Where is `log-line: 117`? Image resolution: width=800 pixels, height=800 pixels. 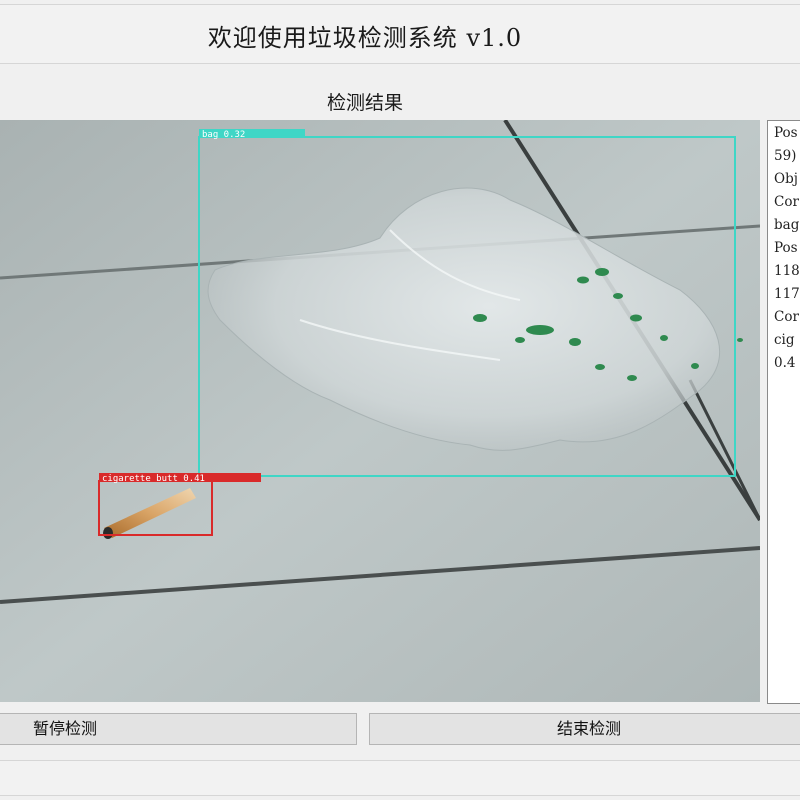
log-line: 117 is located at coordinates (787, 294).